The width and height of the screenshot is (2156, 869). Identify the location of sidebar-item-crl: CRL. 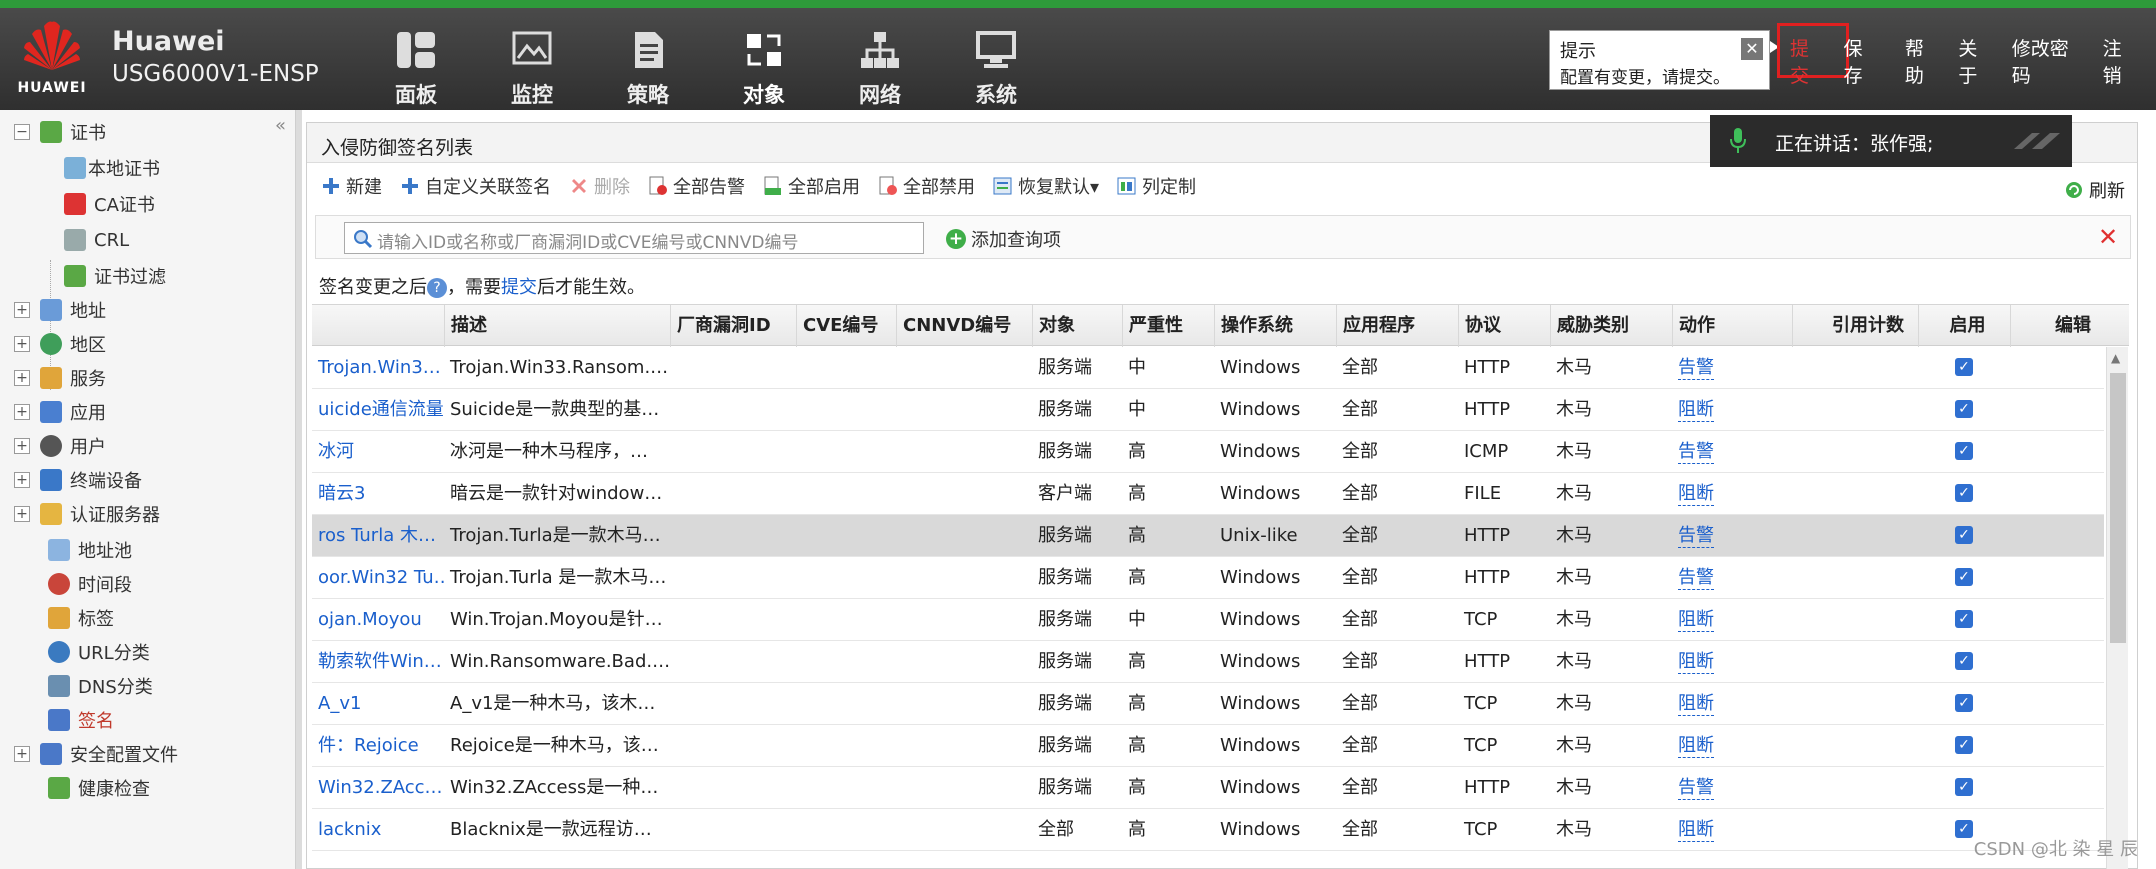
(96, 240).